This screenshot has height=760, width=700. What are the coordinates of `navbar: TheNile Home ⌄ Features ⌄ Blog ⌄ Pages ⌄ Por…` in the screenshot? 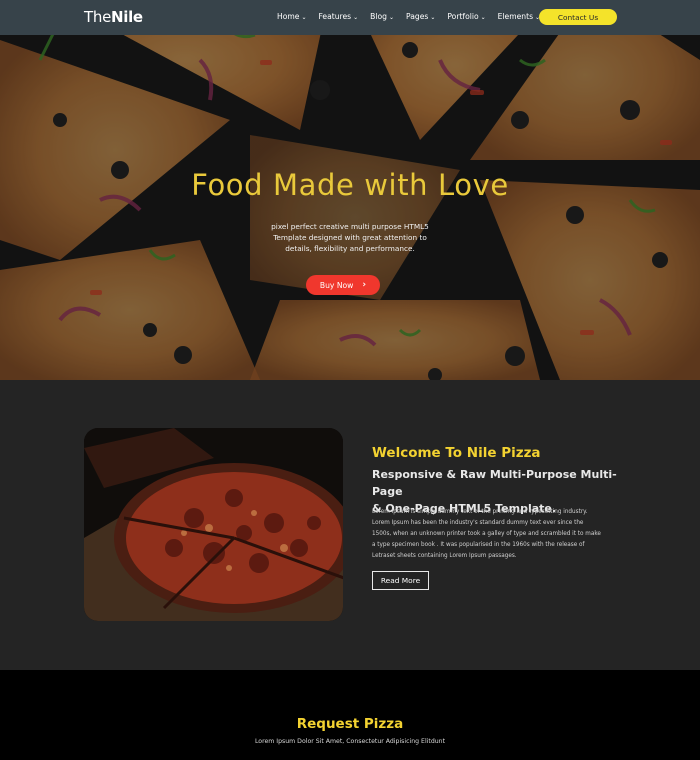 It's located at (350, 17).